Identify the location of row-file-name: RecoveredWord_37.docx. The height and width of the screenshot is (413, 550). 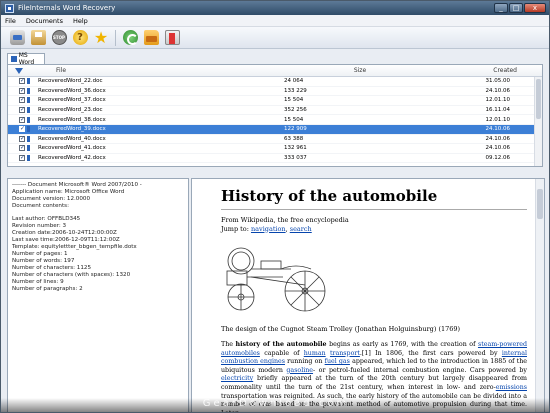
(72, 100).